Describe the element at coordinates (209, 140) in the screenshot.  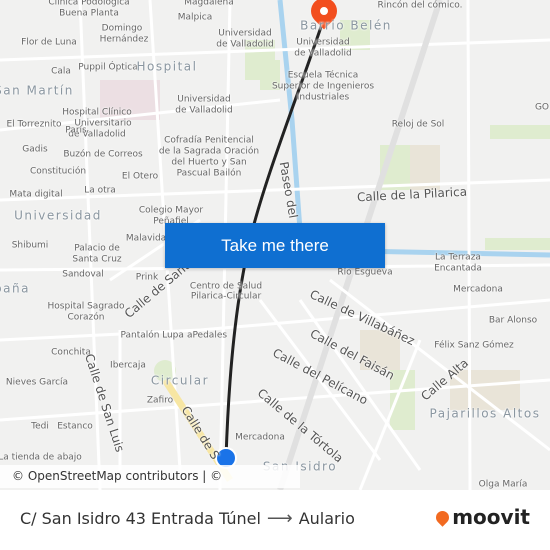
I see `map-label: Cofradía Penitencial` at that location.